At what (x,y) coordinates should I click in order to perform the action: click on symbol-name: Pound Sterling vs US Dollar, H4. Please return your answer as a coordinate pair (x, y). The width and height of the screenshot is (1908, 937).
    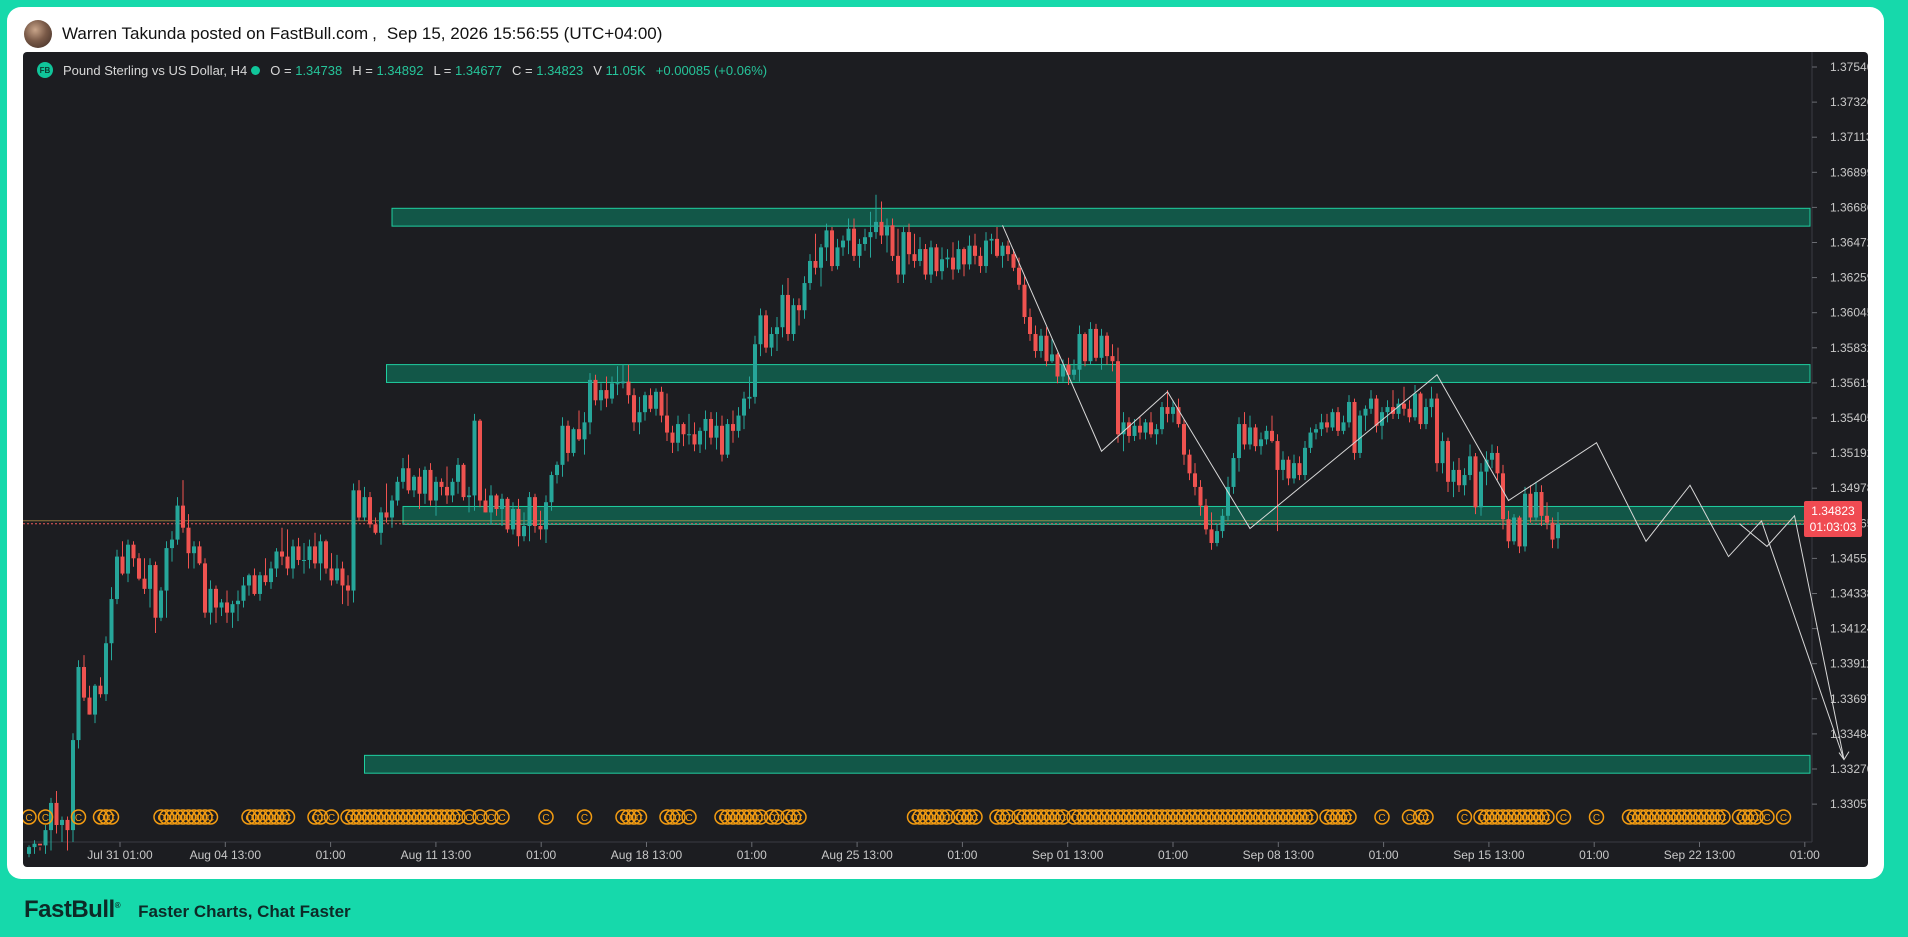
    Looking at the image, I should click on (155, 70).